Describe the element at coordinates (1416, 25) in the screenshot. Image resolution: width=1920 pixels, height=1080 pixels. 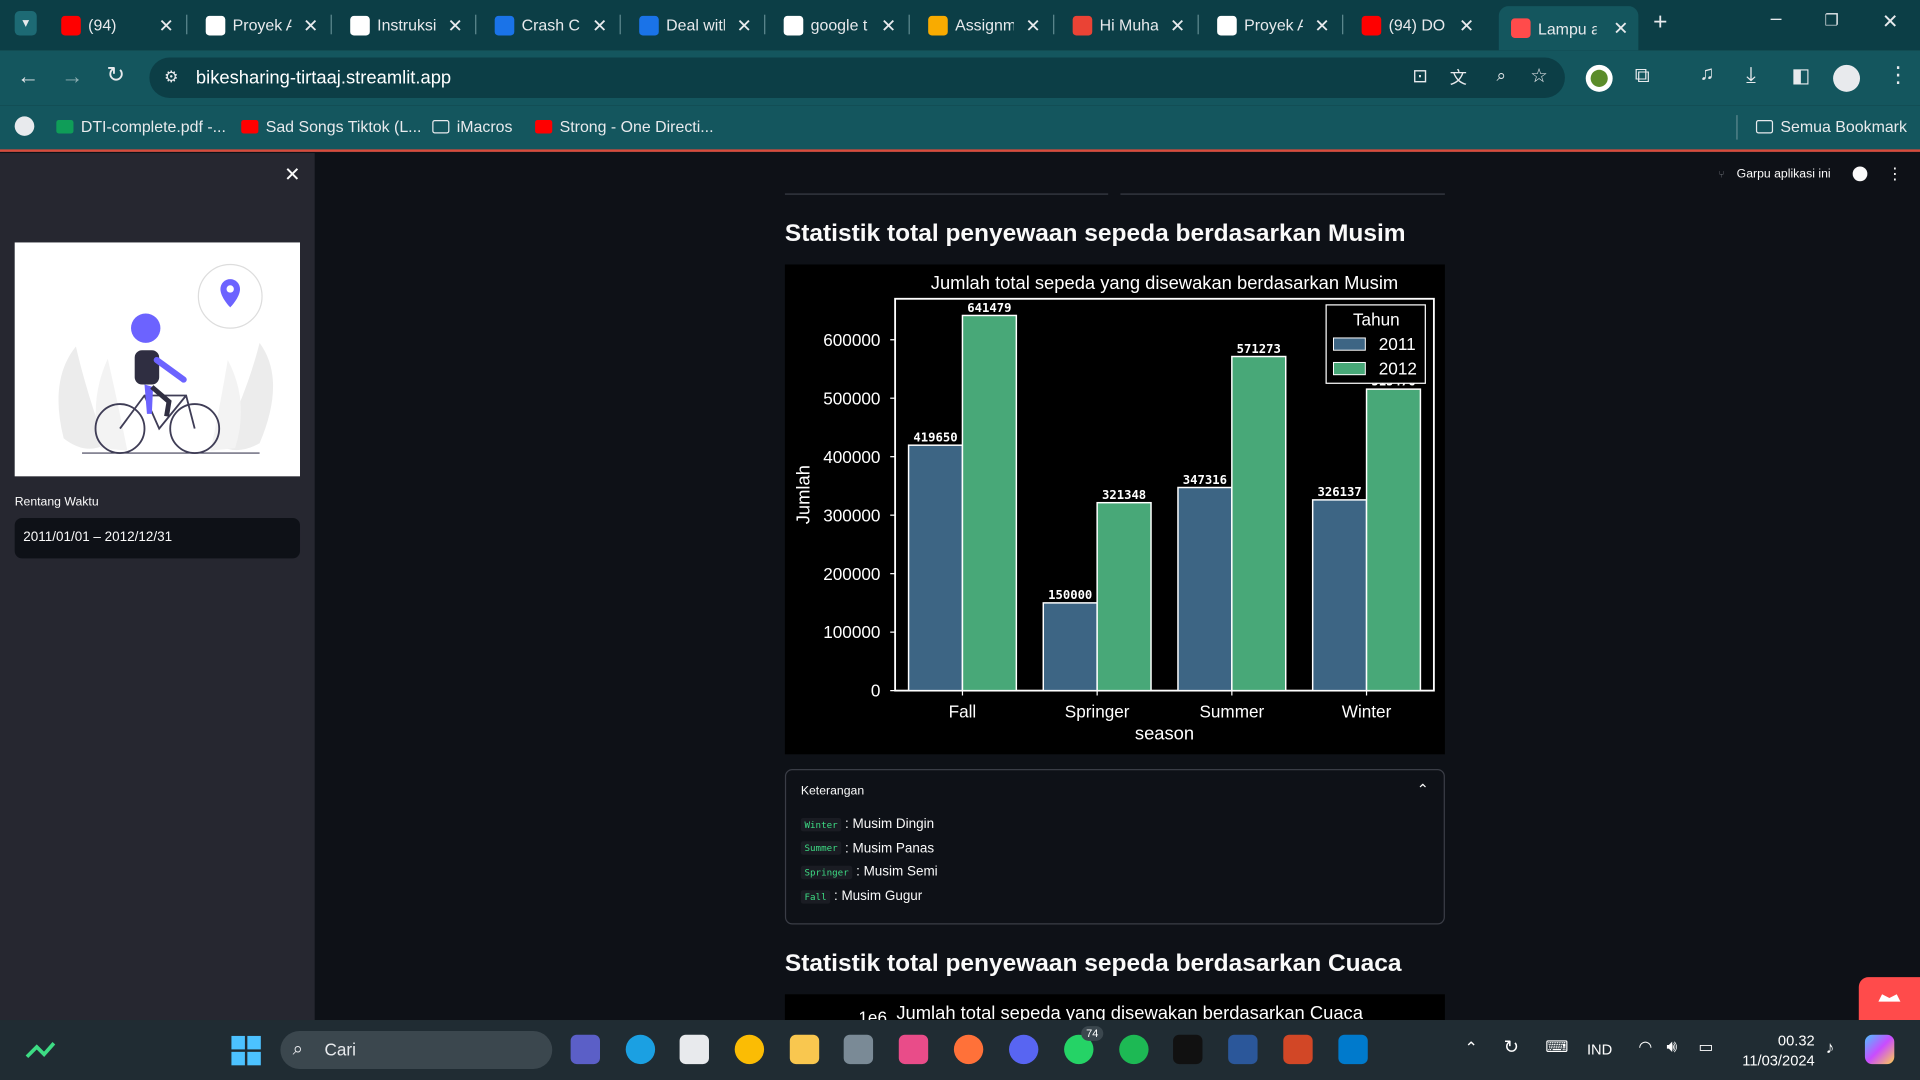
I see `browser-tab: (94) DO ✕` at that location.